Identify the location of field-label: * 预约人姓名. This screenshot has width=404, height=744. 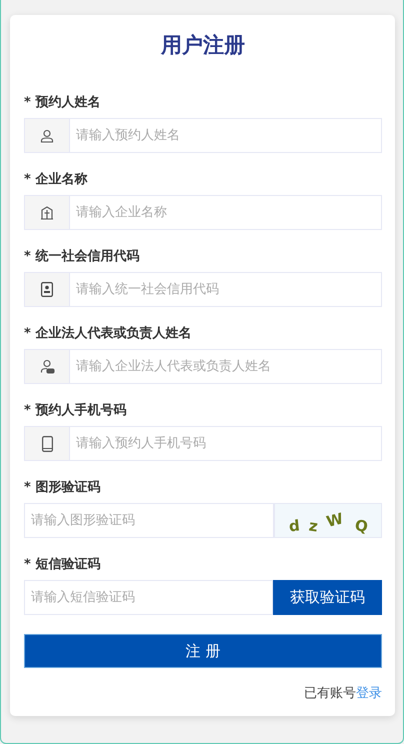
(63, 102).